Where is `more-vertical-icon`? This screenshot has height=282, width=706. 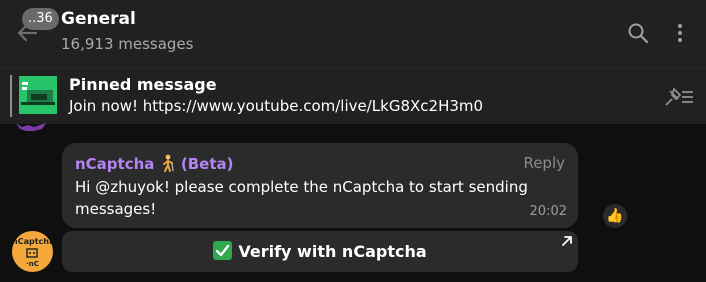
more-vertical-icon is located at coordinates (680, 33).